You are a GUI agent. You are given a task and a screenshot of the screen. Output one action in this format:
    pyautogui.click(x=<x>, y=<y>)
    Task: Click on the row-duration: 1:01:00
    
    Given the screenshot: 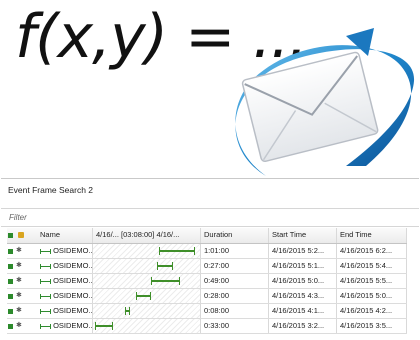 What is the action you would take?
    pyautogui.click(x=235, y=251)
    